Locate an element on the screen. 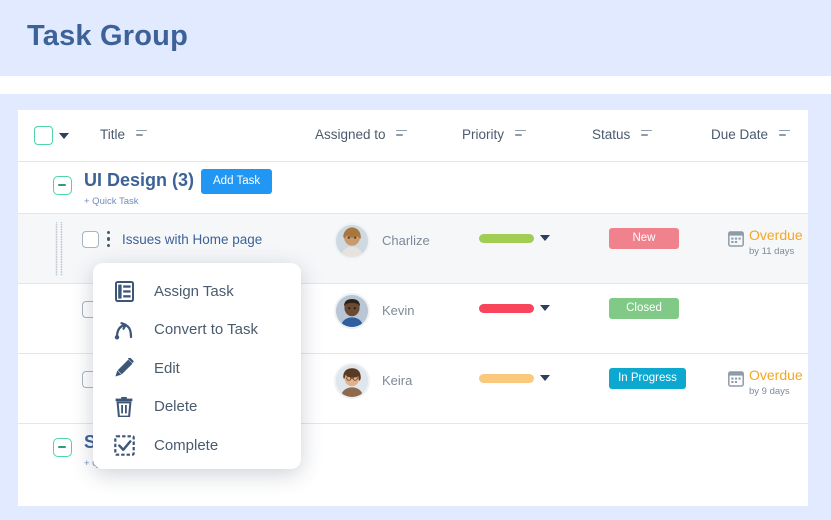 The width and height of the screenshot is (831, 520). column-header-status-label: Status is located at coordinates (611, 134).